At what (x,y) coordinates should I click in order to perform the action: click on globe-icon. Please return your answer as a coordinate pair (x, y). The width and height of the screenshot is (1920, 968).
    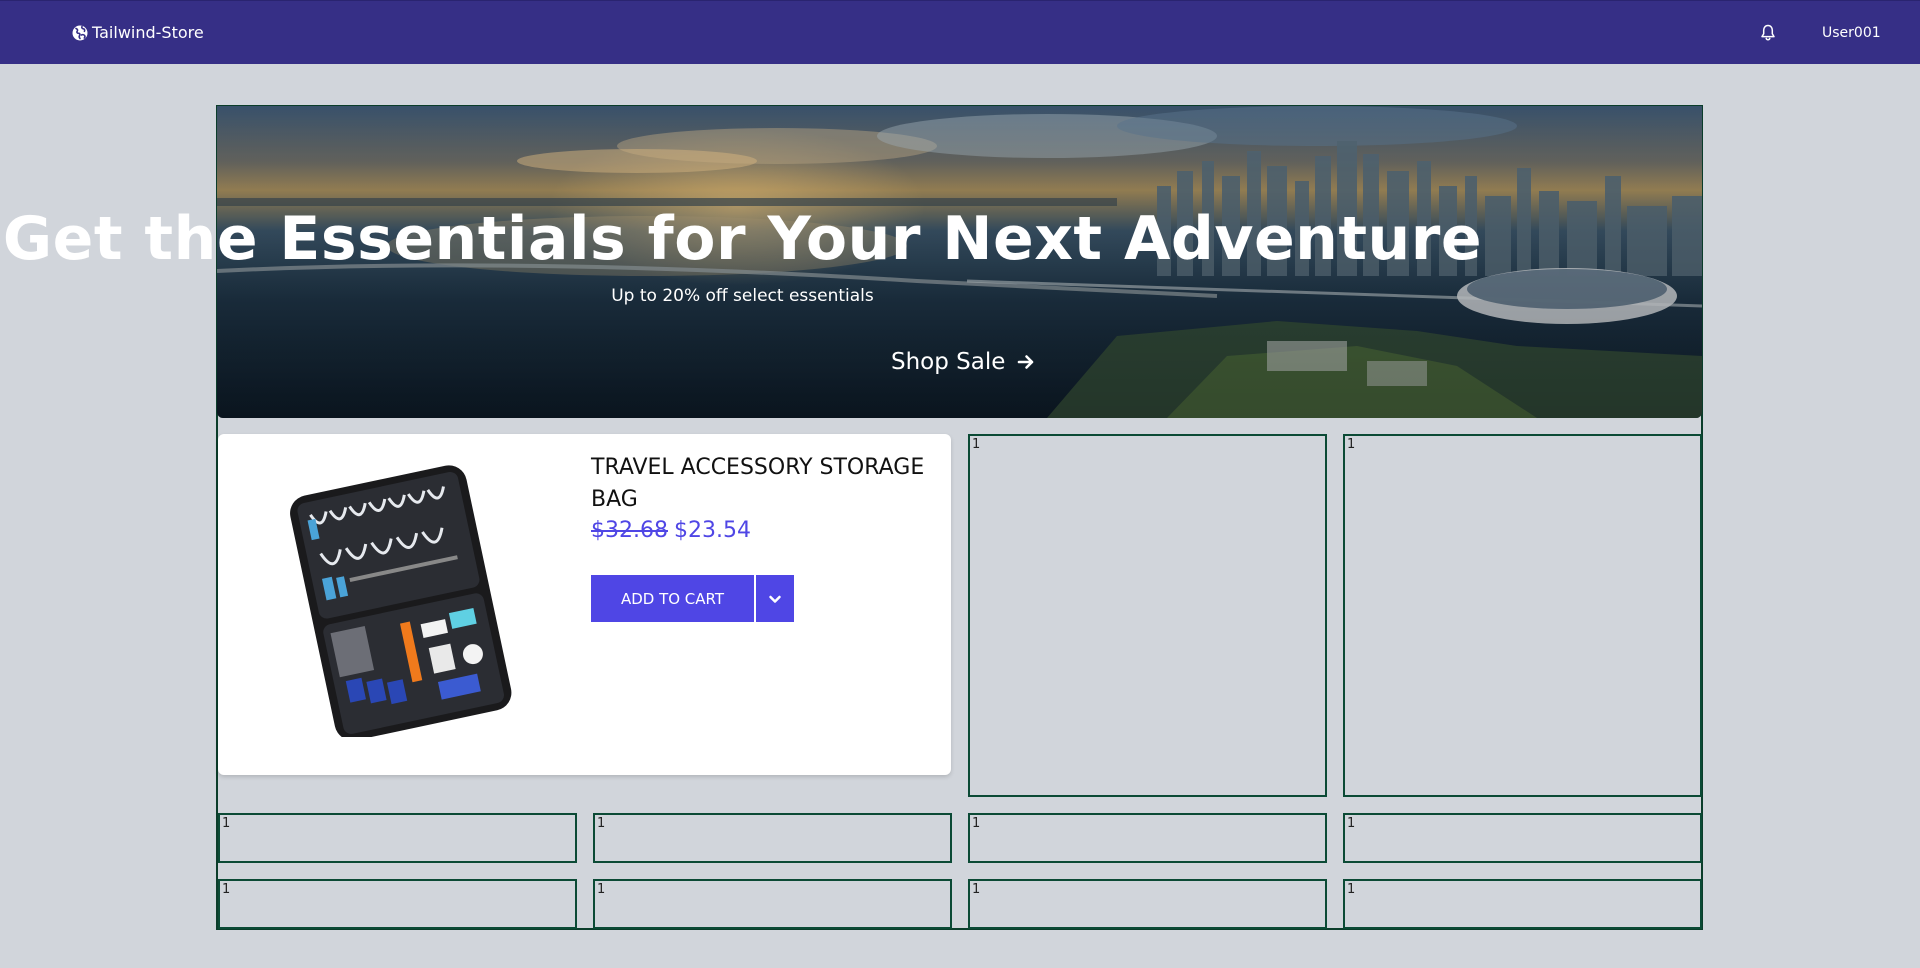
    Looking at the image, I should click on (80, 32).